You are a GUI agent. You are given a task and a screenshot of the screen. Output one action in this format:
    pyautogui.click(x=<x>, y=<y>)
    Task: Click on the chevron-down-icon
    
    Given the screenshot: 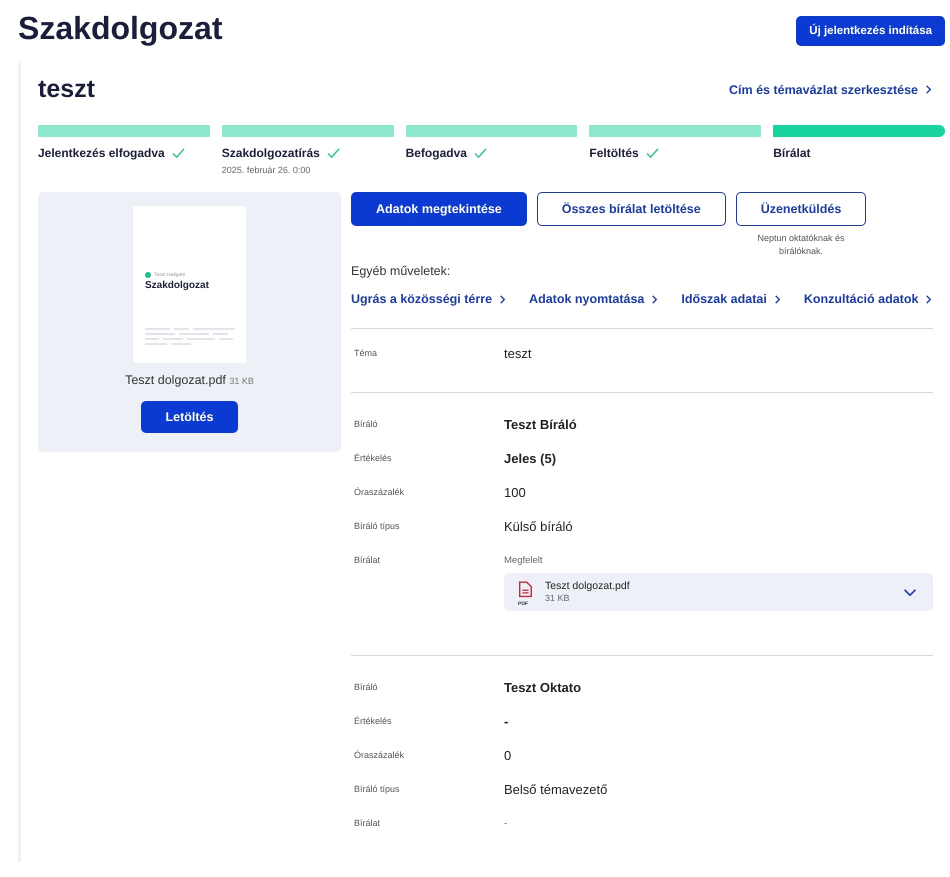 What is the action you would take?
    pyautogui.click(x=910, y=592)
    